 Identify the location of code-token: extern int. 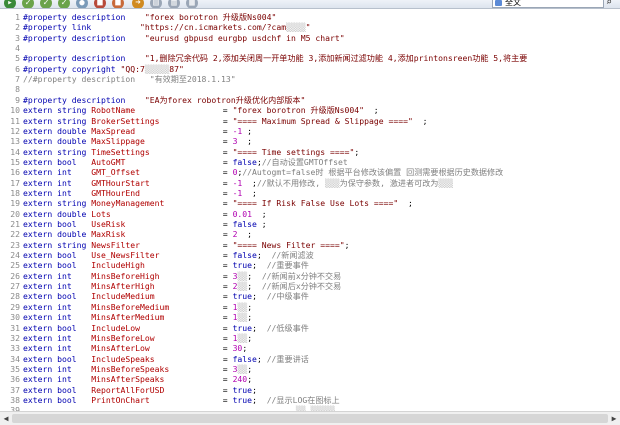
(47, 306).